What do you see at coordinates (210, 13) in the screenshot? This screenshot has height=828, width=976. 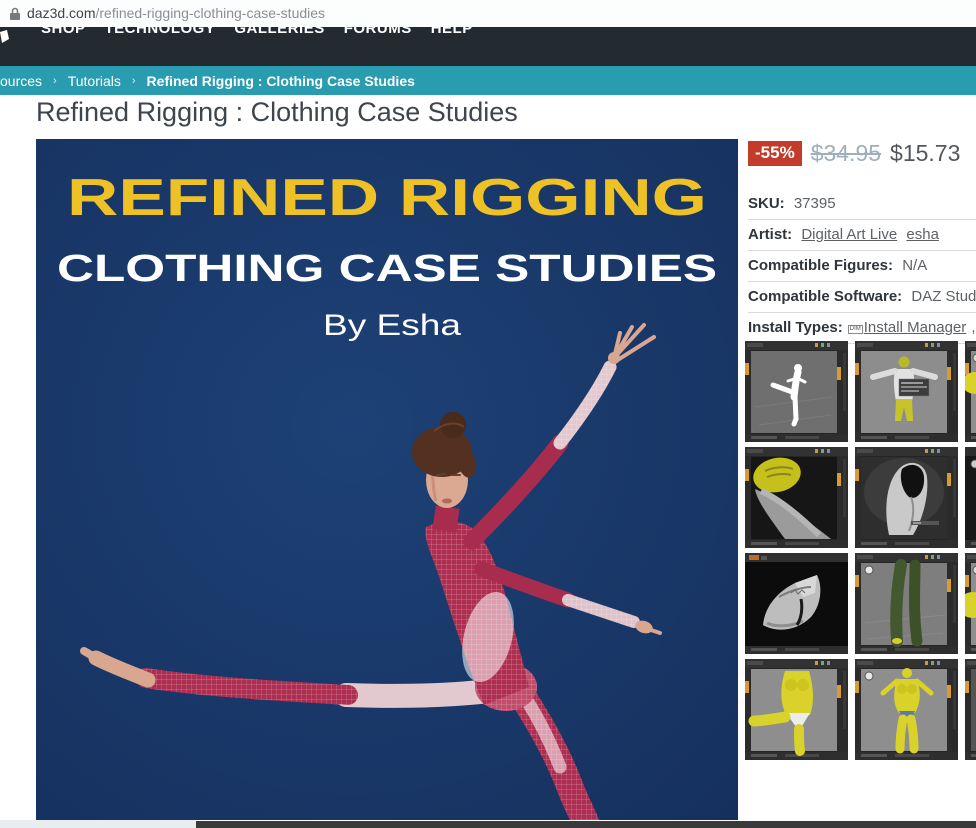 I see `url-path: /refined-rigging-clothing-case-studies` at bounding box center [210, 13].